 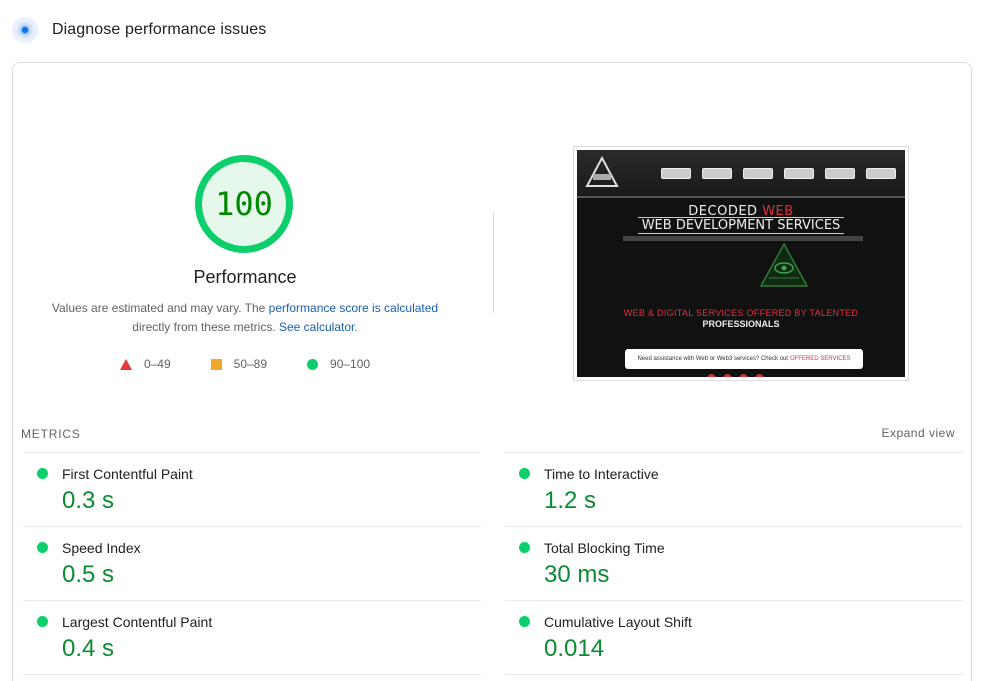 What do you see at coordinates (783, 173) in the screenshot?
I see `thumb-nav` at bounding box center [783, 173].